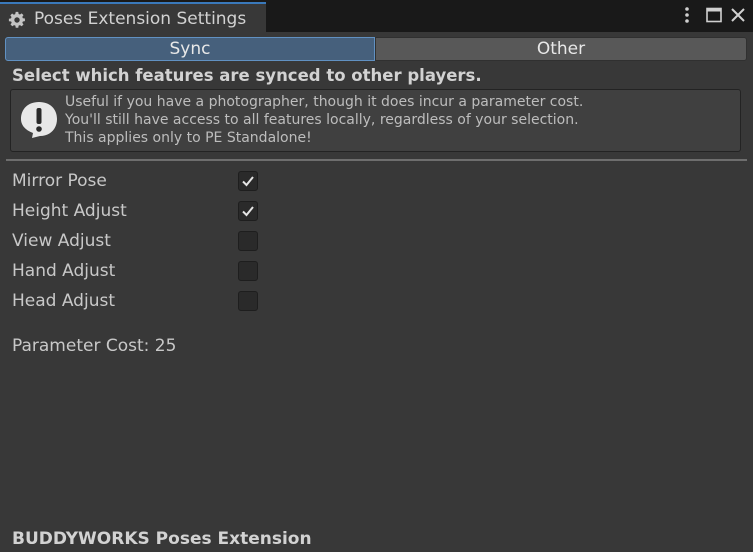 The image size is (753, 552). What do you see at coordinates (162, 539) in the screenshot?
I see `footer-label: BUDDYWORKS Poses Extension` at bounding box center [162, 539].